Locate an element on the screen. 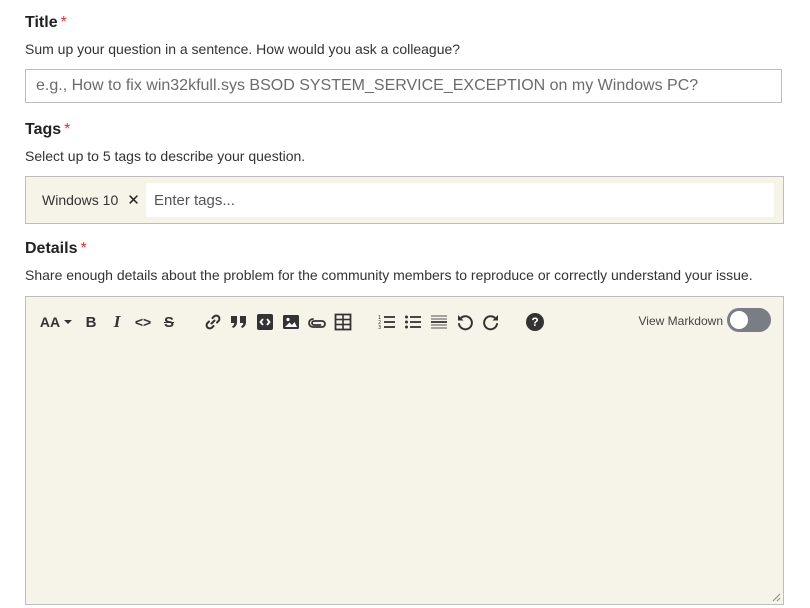  code-block-button is located at coordinates (265, 322).